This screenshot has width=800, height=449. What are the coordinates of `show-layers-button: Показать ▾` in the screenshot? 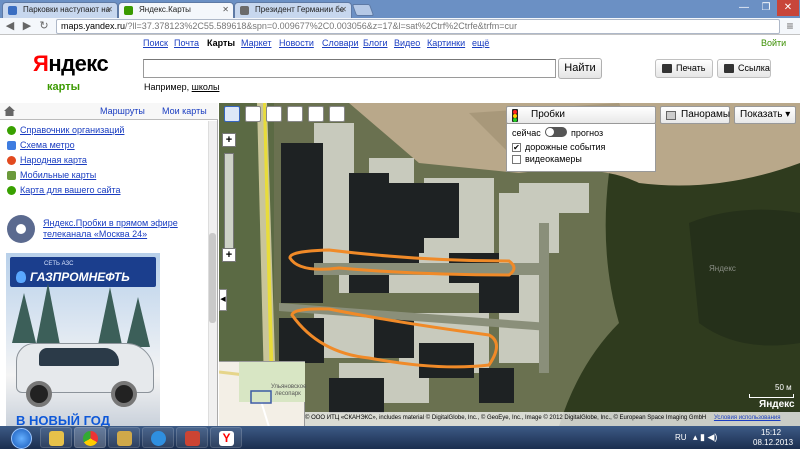 It's located at (765, 115).